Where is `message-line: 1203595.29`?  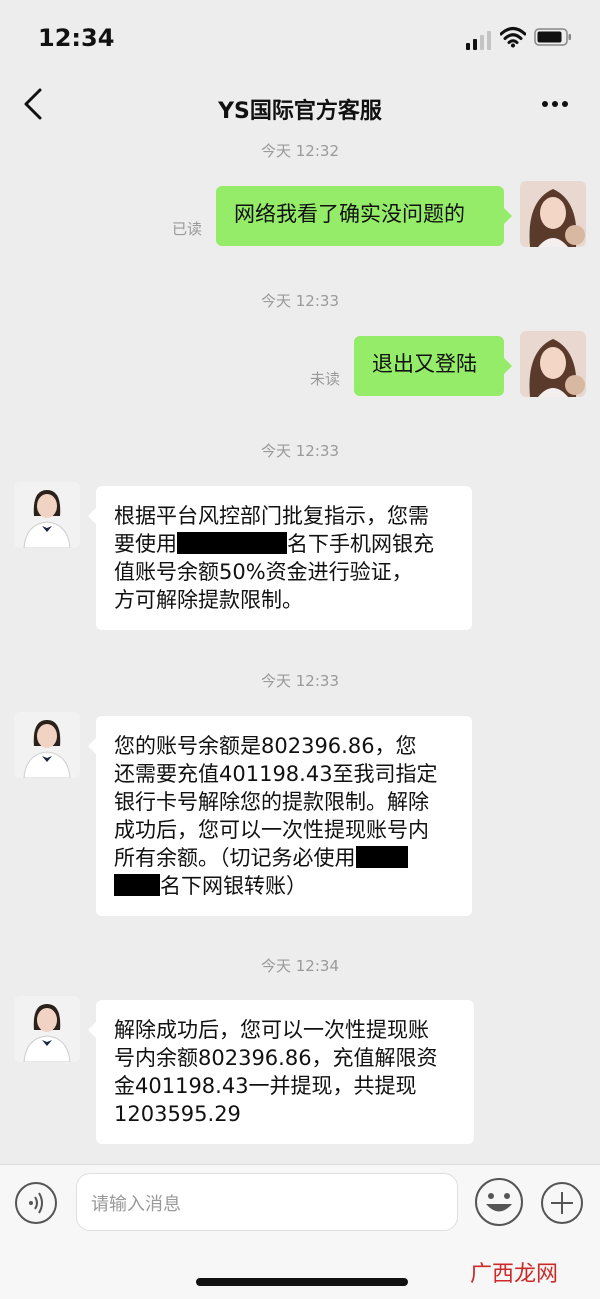 message-line: 1203595.29 is located at coordinates (177, 1114).